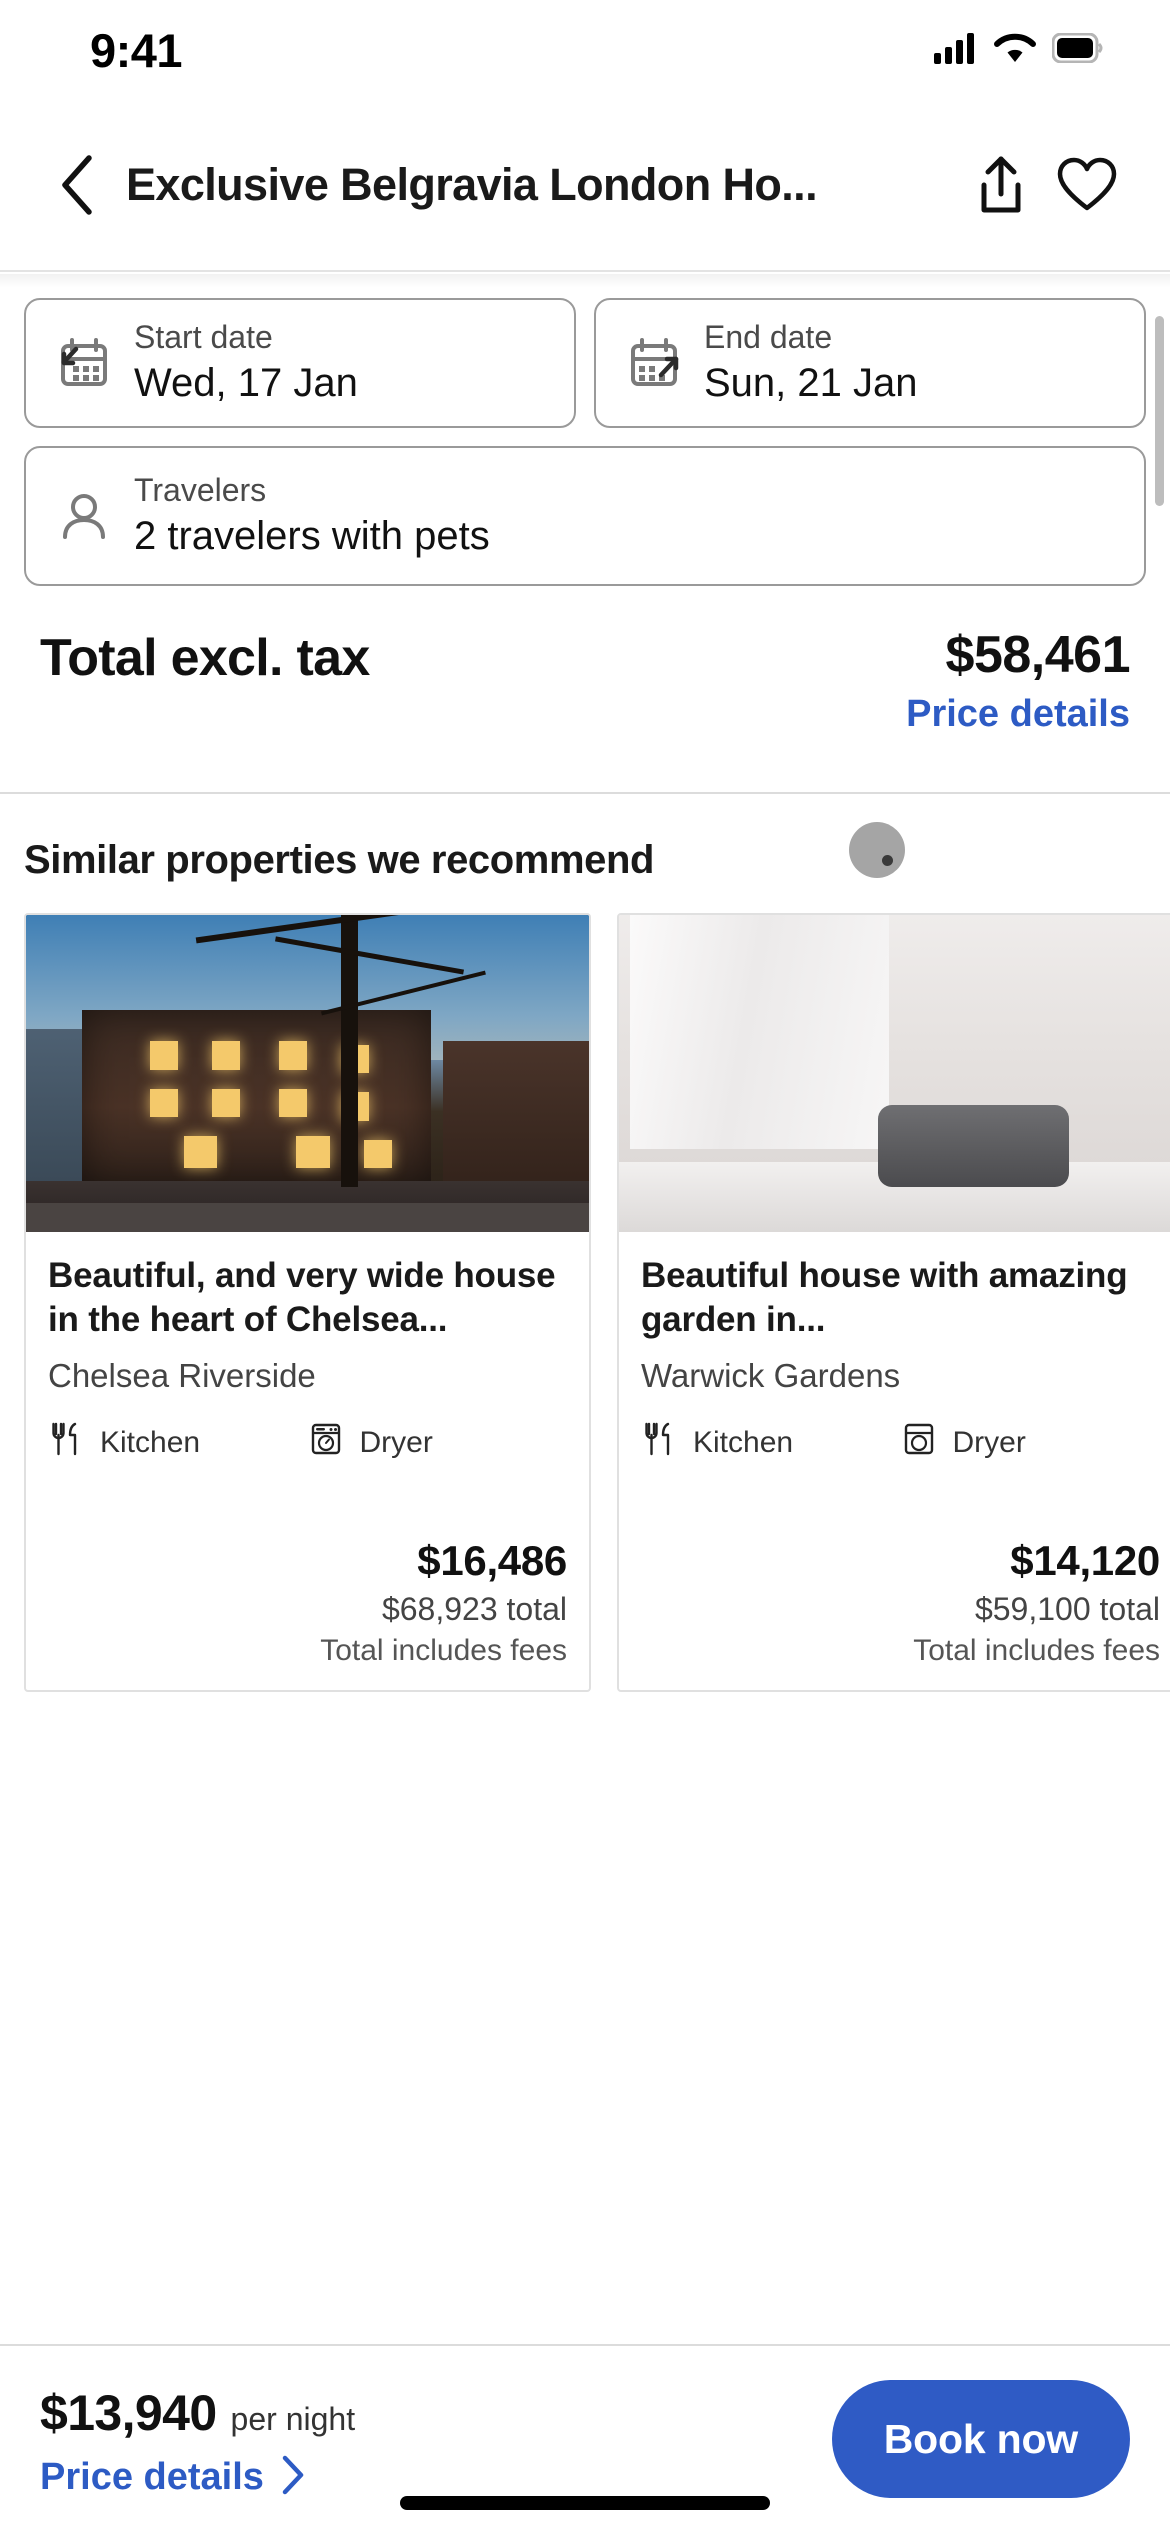  I want to click on travelers-field: Travelers 2 travelers with pets, so click(585, 516).